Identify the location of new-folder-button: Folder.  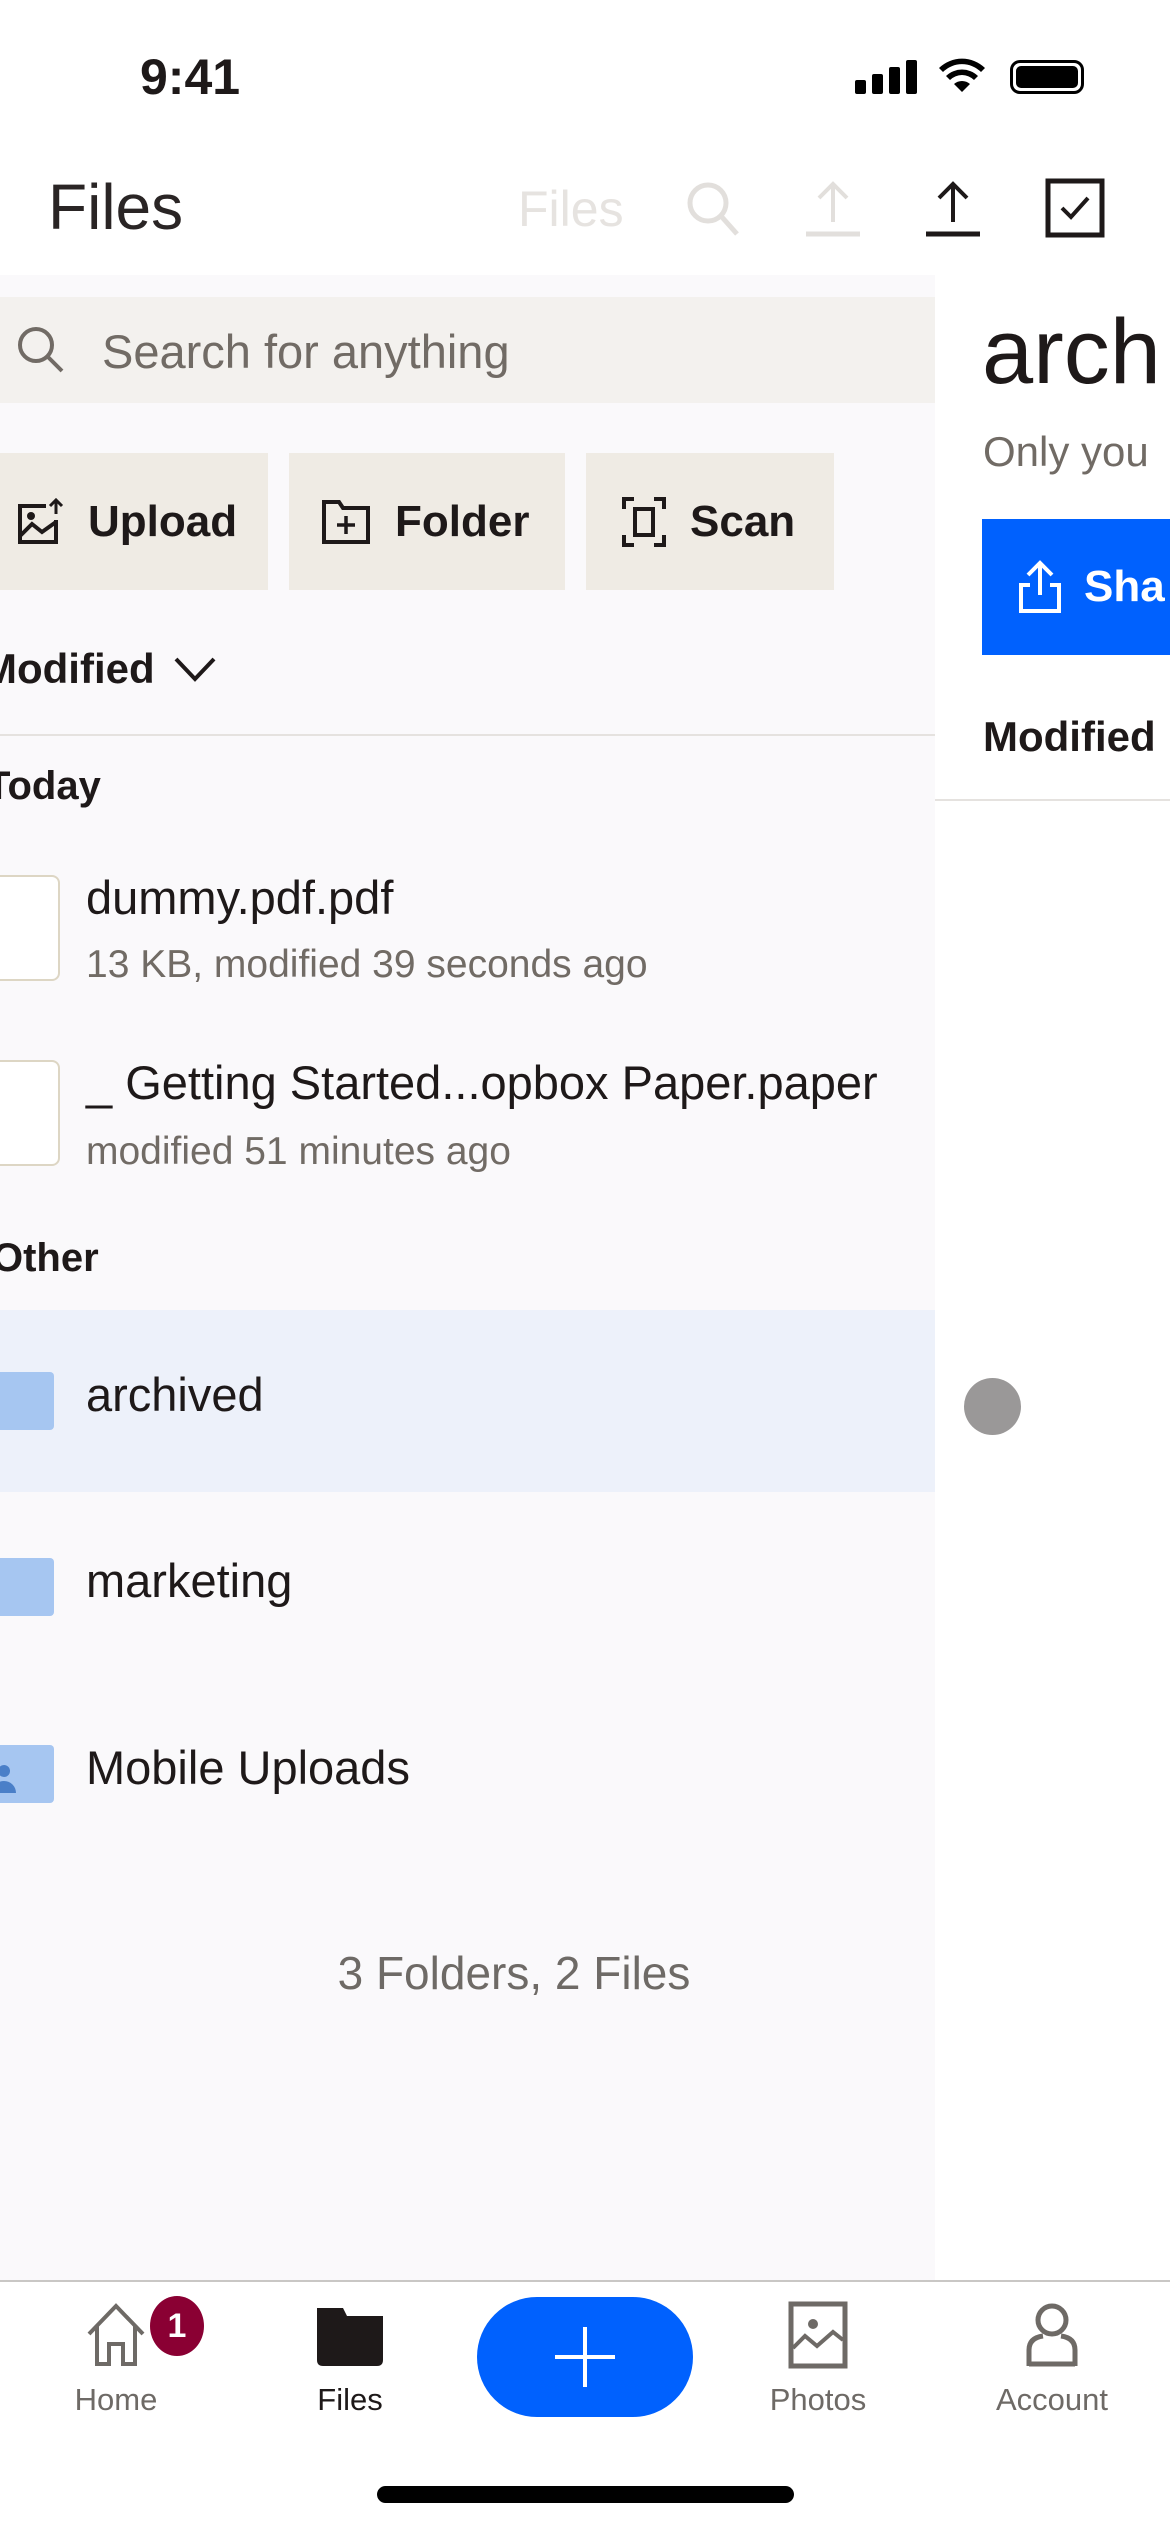
(427, 521).